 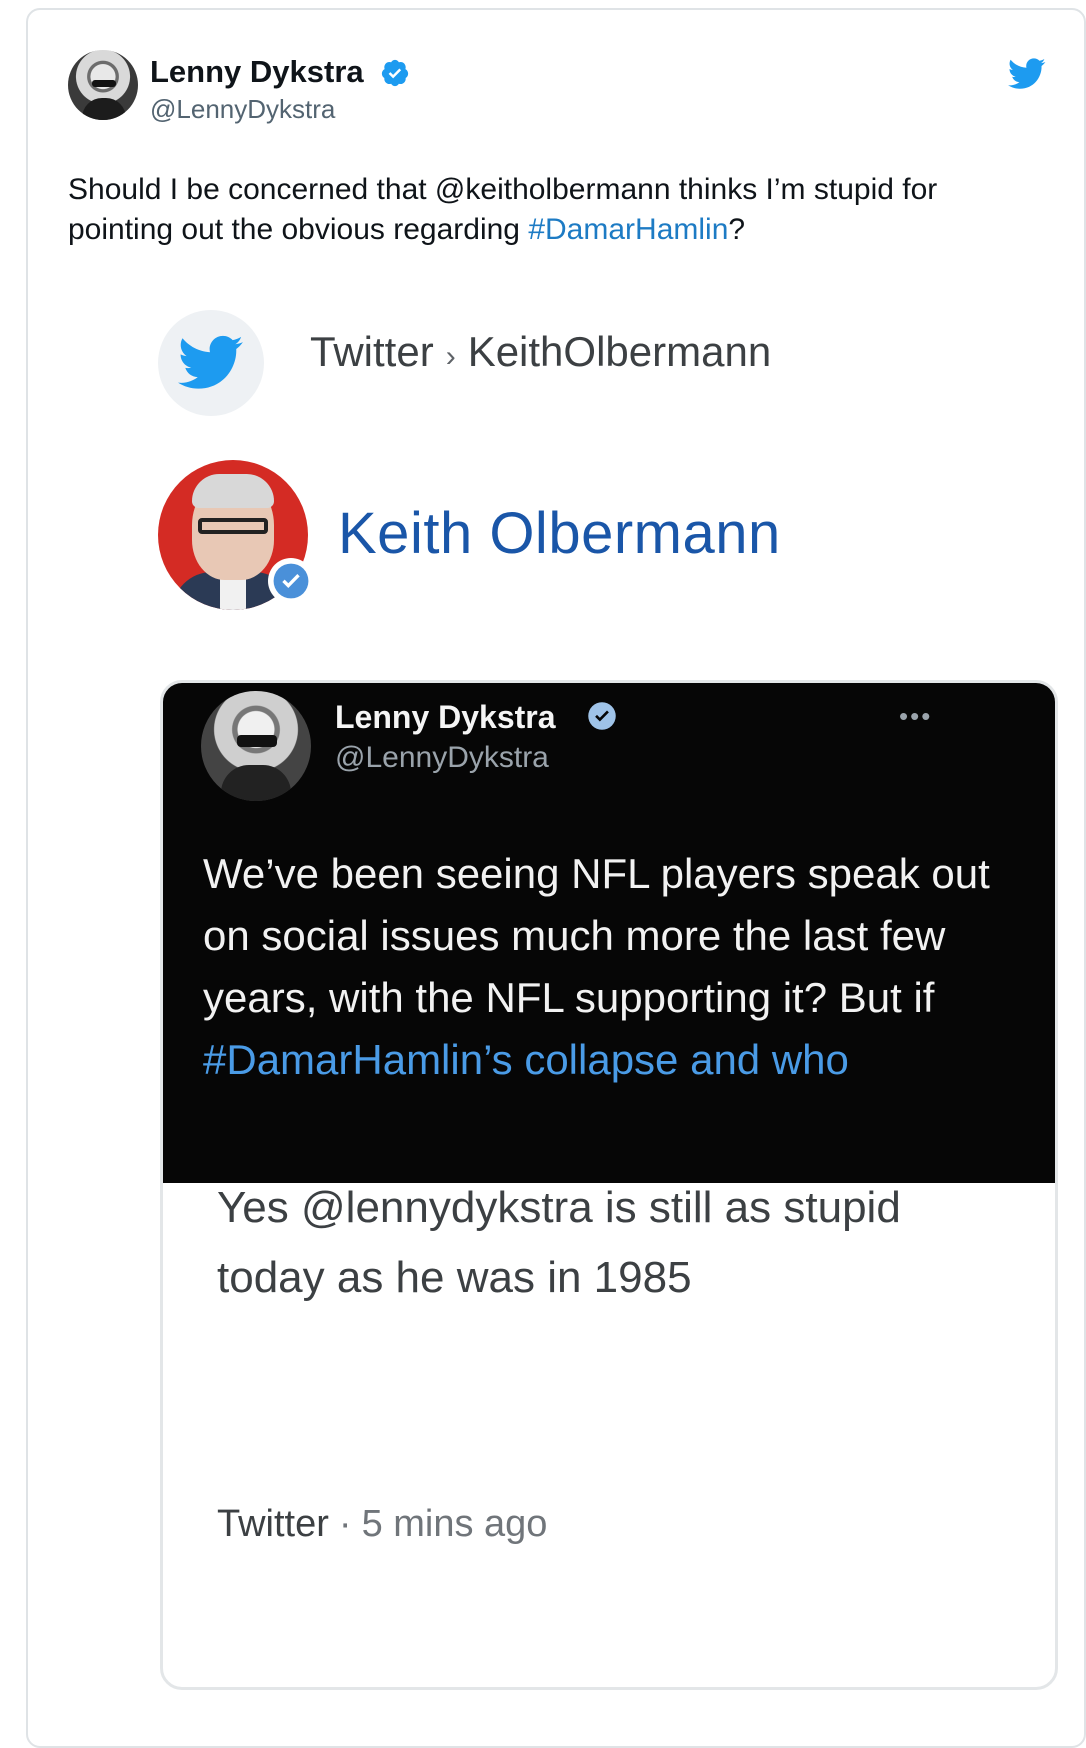 I want to click on profile-name: Keith Olbermann, so click(x=559, y=533).